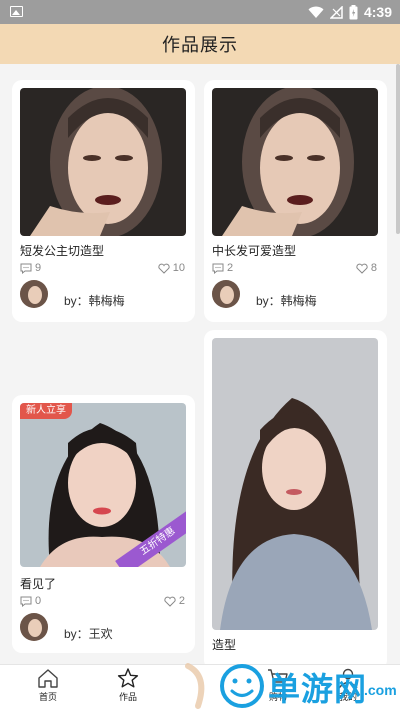 This screenshot has width=400, height=711. Describe the element at coordinates (353, 11) in the screenshot. I see `battery-icon` at that location.